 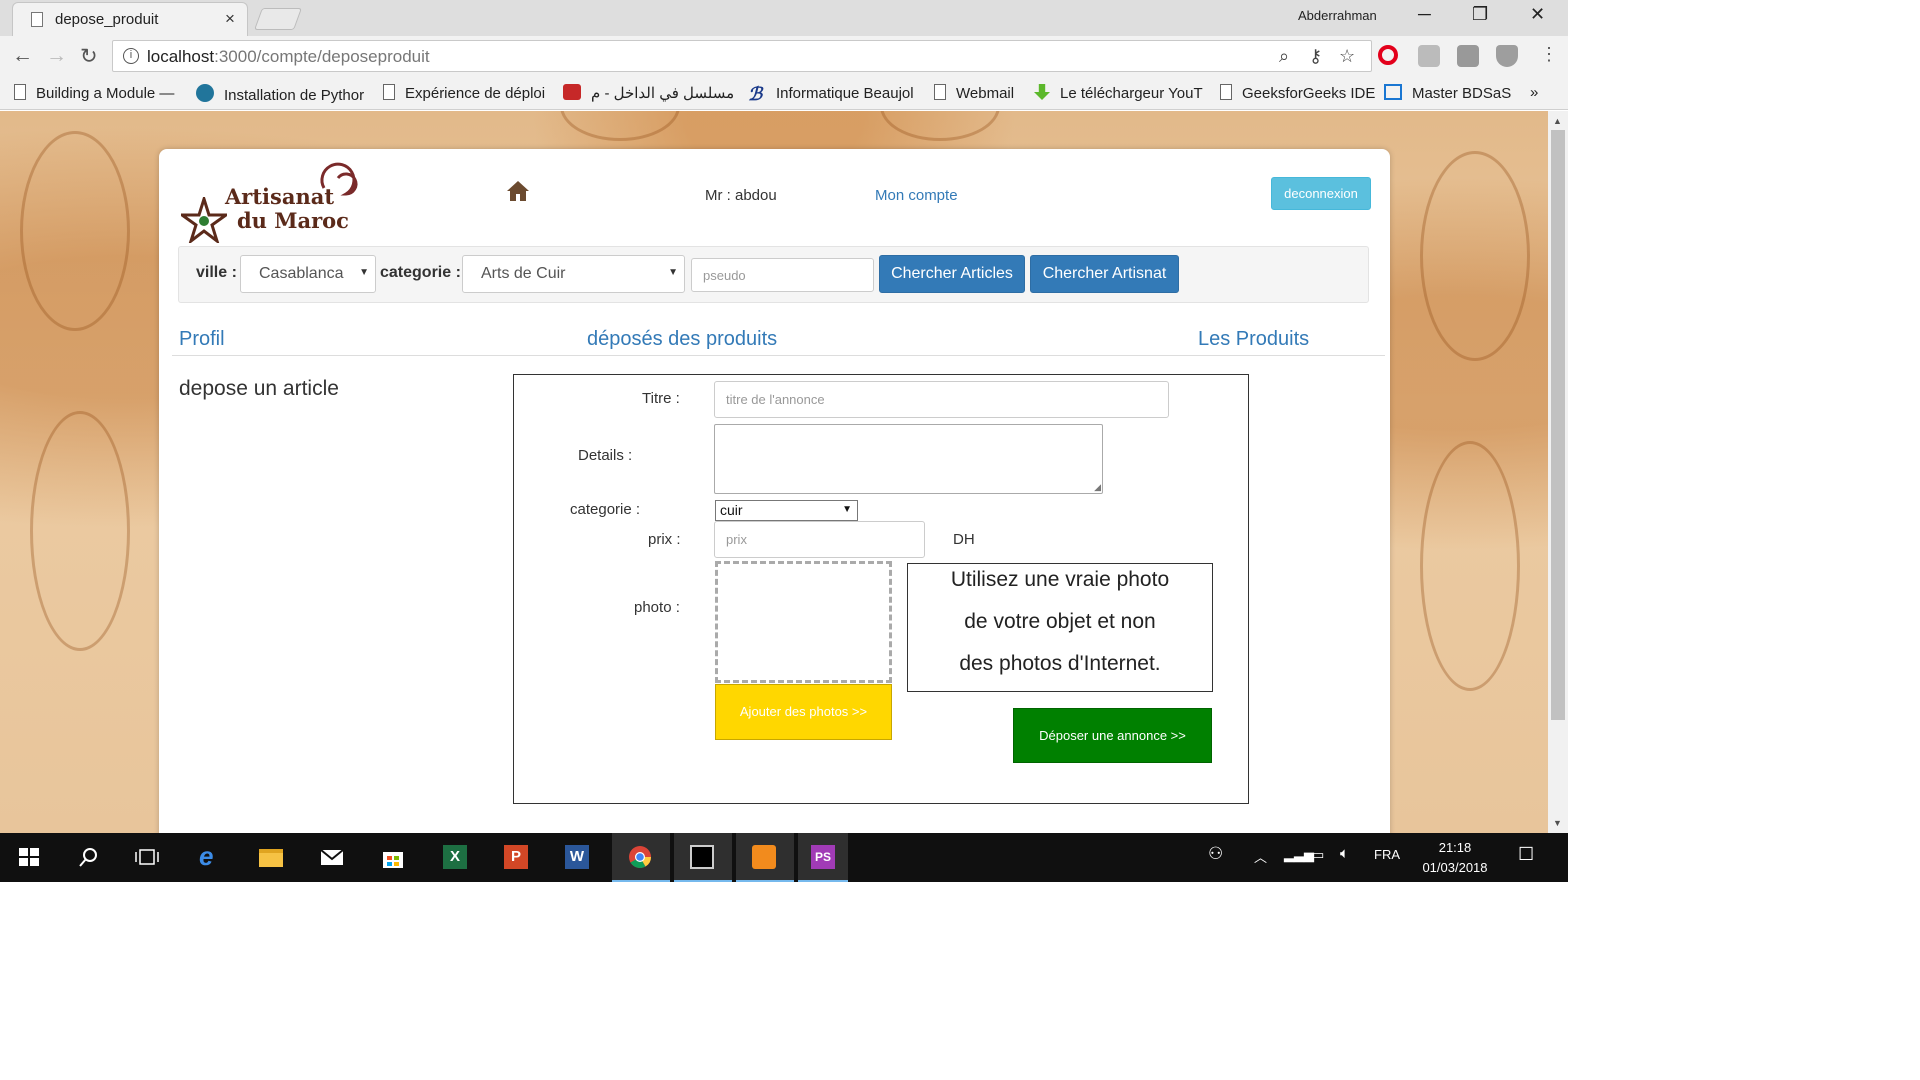 I want to click on powerpoint-icon: P, so click(x=516, y=857).